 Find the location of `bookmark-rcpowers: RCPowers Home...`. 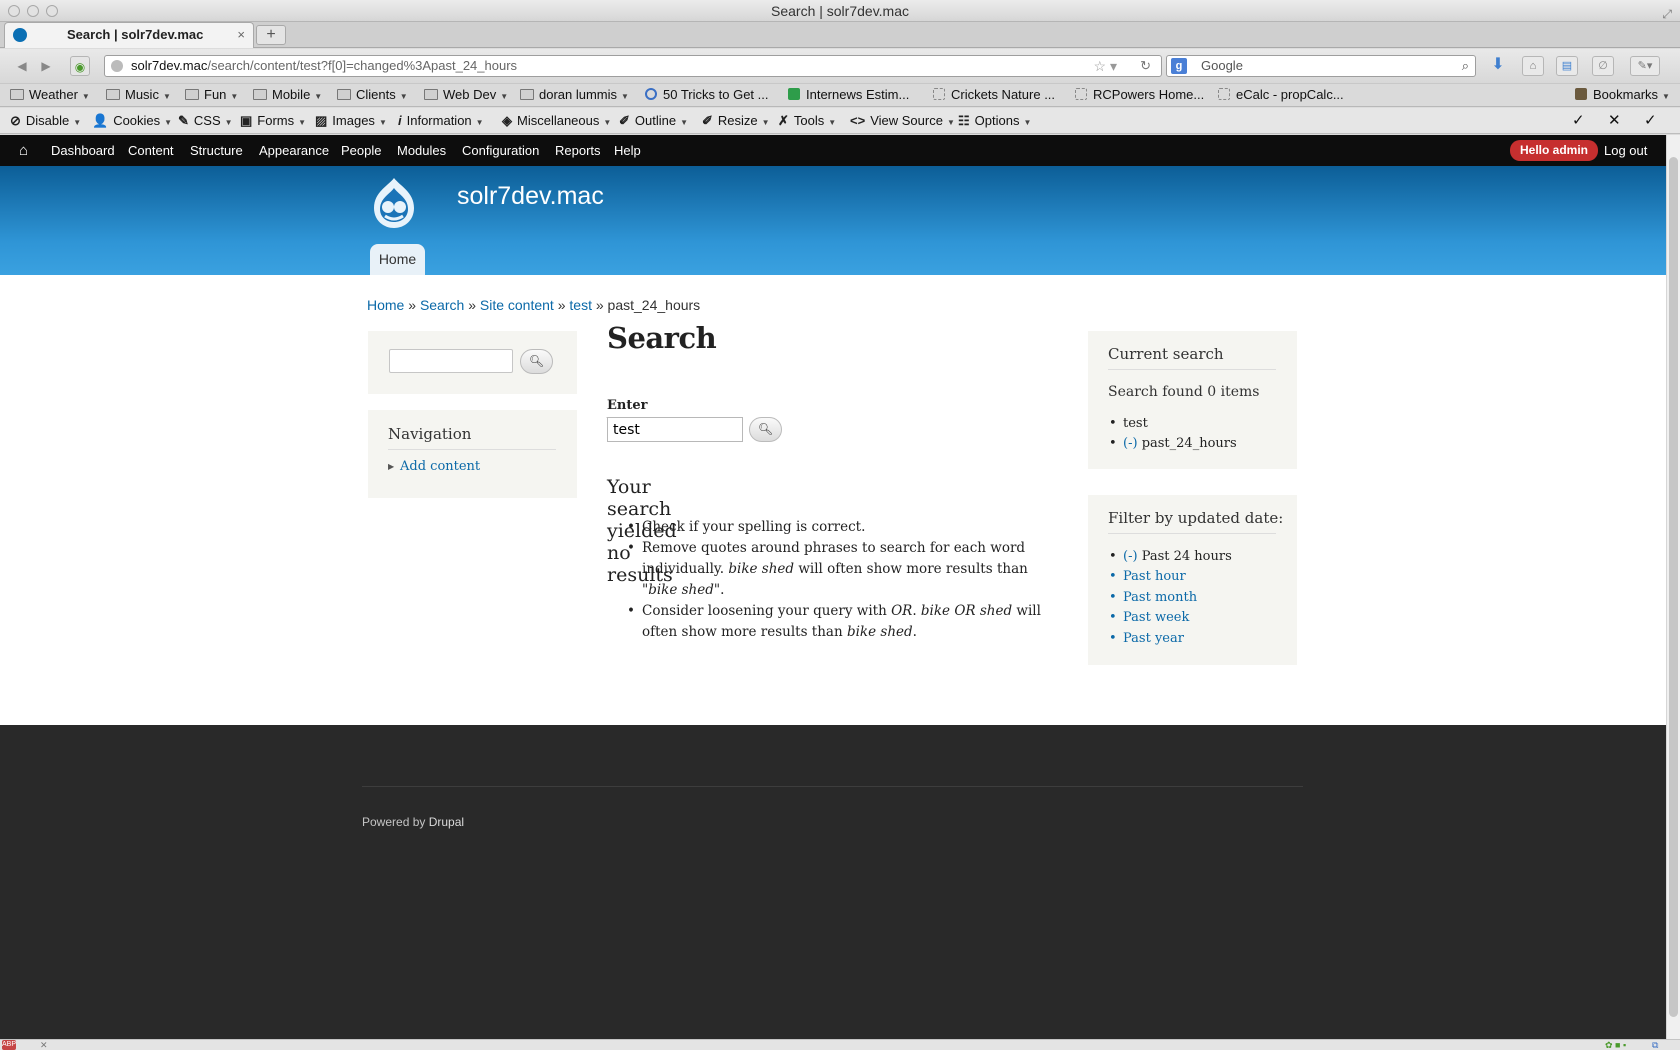

bookmark-rcpowers: RCPowers Home... is located at coordinates (1139, 95).